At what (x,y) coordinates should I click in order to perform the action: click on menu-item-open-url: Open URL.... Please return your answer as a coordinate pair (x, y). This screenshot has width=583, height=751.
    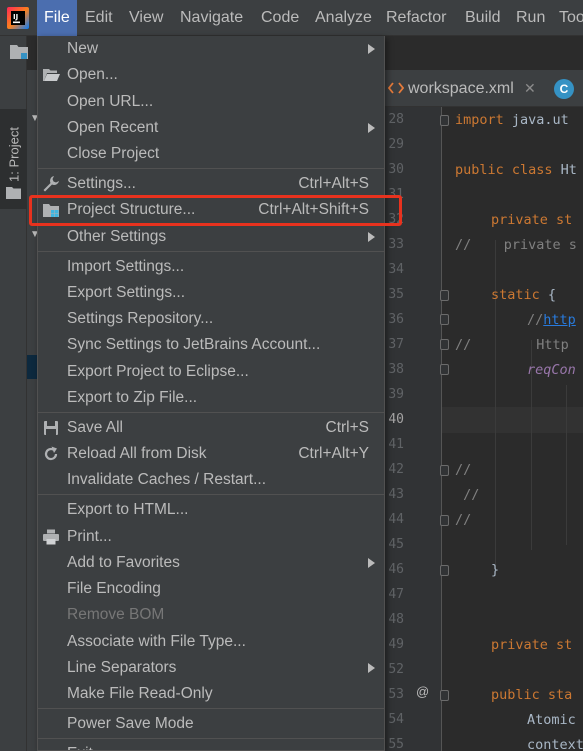
    Looking at the image, I should click on (211, 102).